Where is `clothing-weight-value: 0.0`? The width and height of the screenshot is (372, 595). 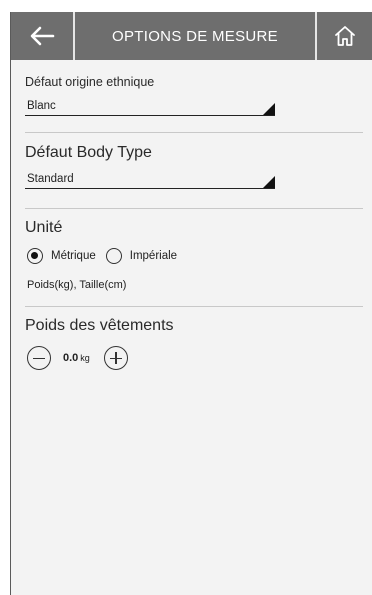 clothing-weight-value: 0.0 is located at coordinates (71, 358).